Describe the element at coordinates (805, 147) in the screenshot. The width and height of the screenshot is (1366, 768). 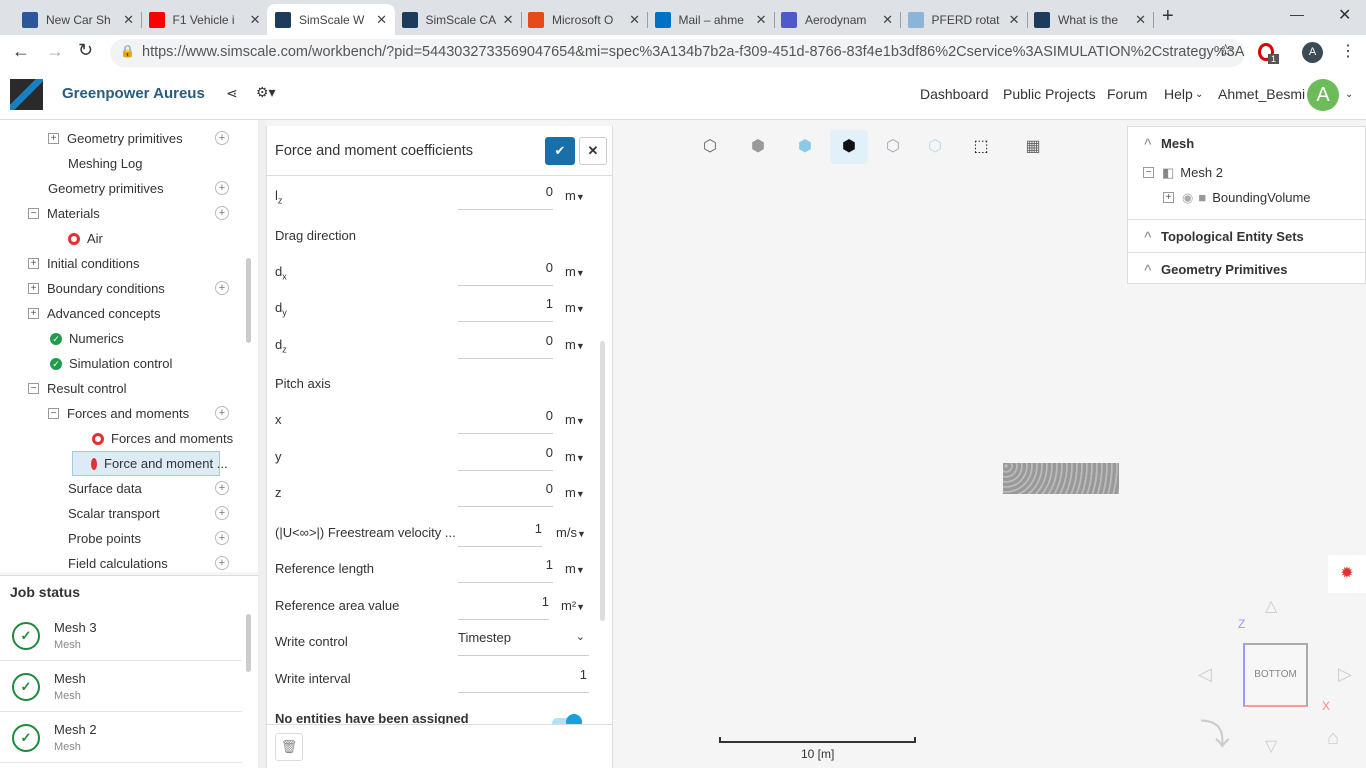
I see `transparent-view-icon: ⬢` at that location.